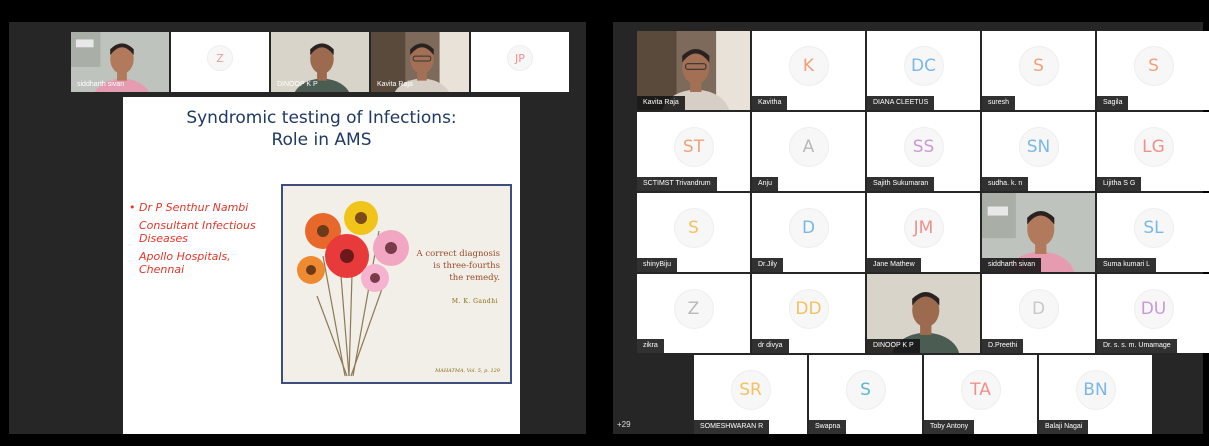  I want to click on quote-source: MAHATMA, Vol. 5, p. 129, so click(467, 371).